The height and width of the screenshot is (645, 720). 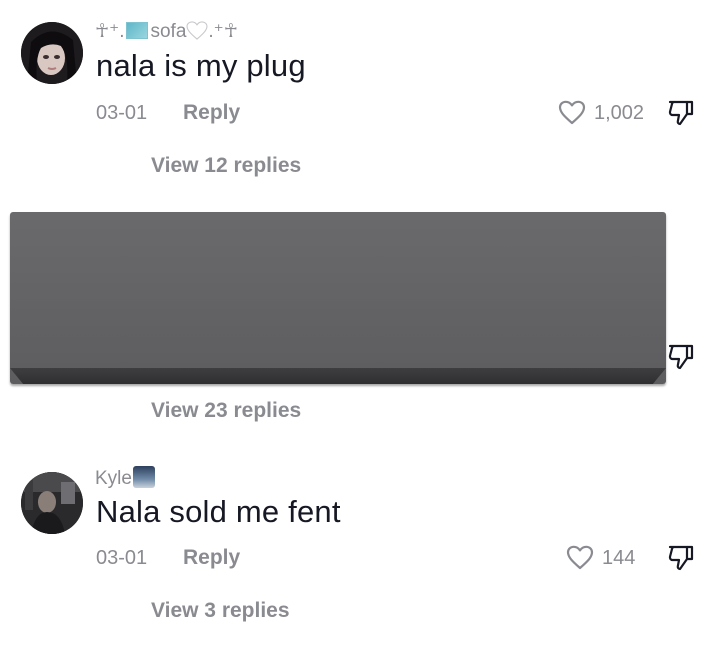 I want to click on like-count: 1,002, so click(x=619, y=113).